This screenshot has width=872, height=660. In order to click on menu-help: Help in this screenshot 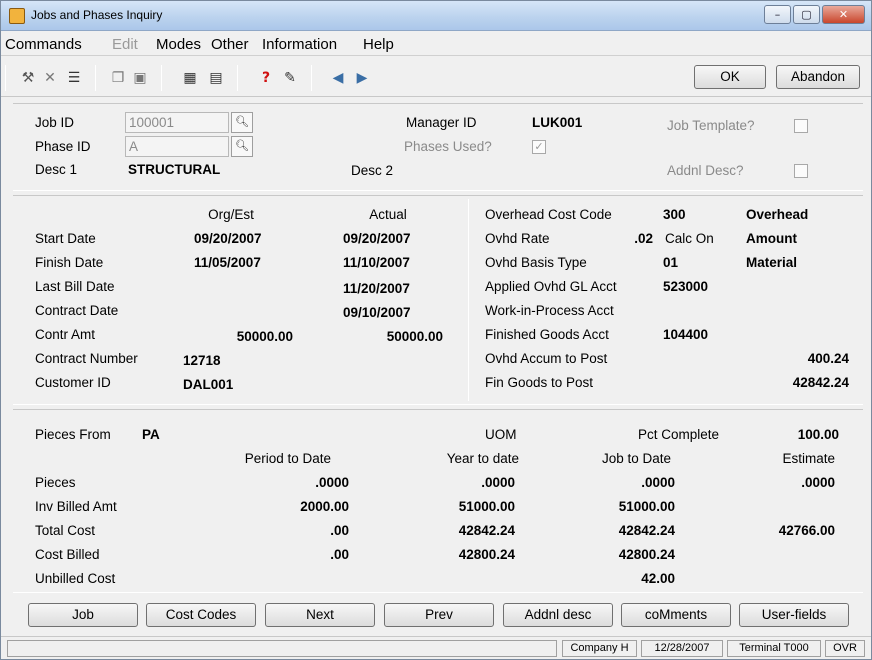, I will do `click(378, 44)`.